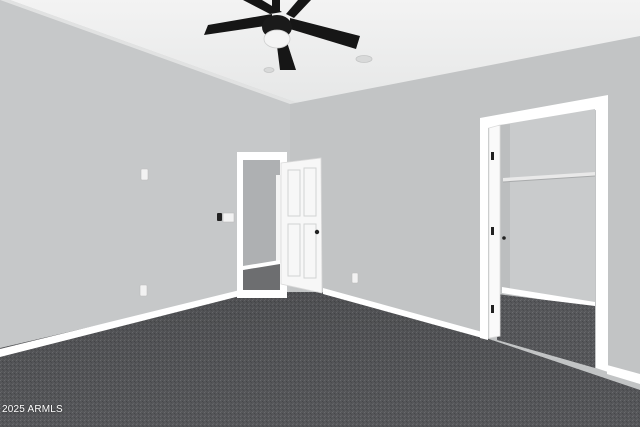  Describe the element at coordinates (301, 225) in the screenshot. I see `bedroom-door` at that location.